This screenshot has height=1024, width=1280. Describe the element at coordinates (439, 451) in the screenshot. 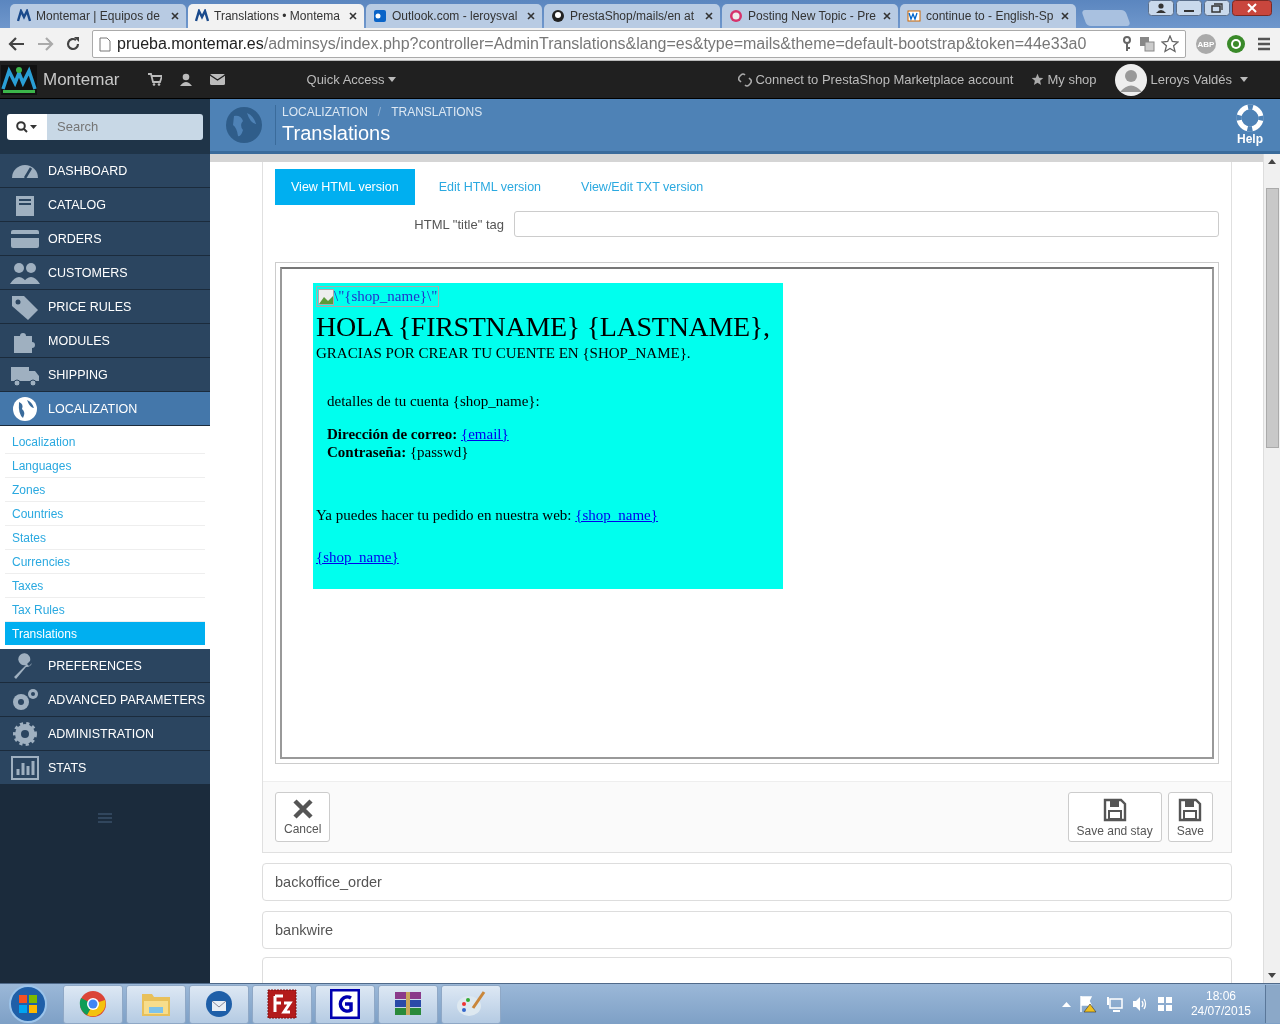

I see `password-value: {passwd}` at that location.